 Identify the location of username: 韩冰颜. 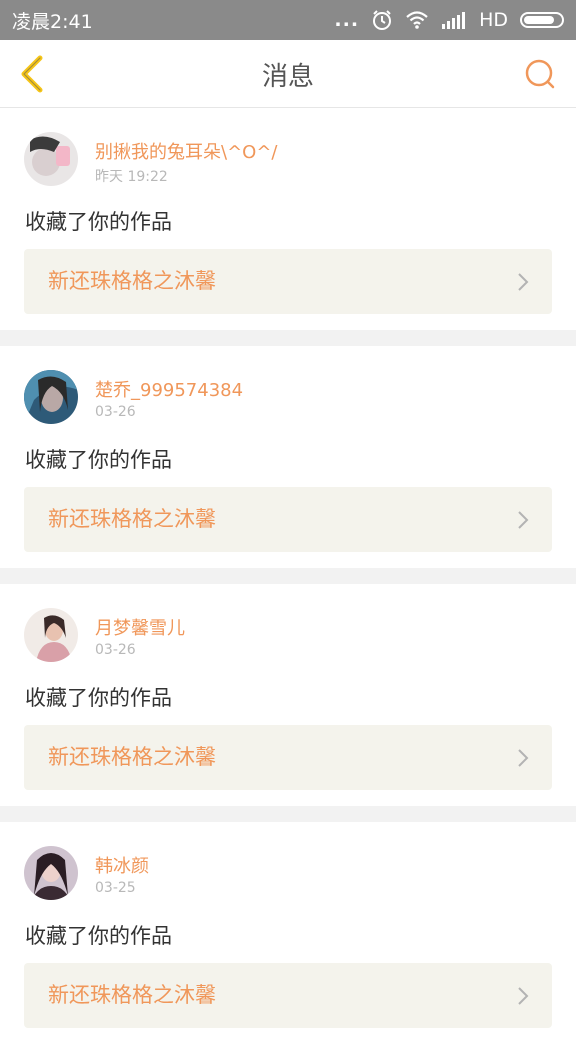
(122, 865).